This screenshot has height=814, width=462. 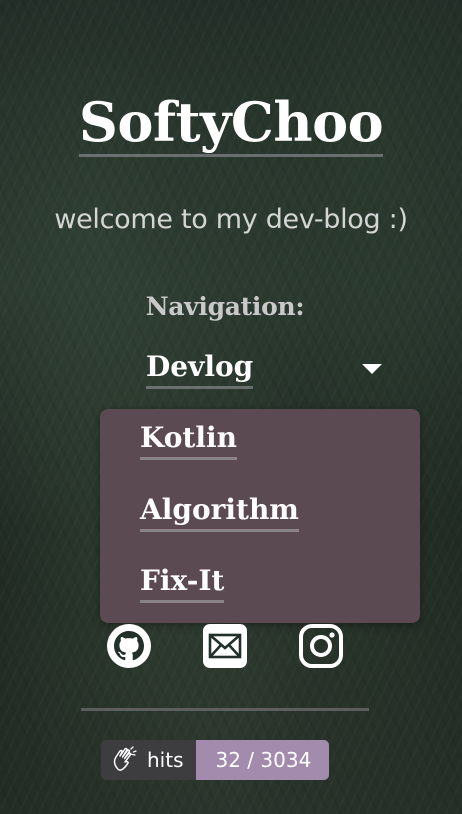 I want to click on hits-value: 32 / 3034, so click(x=263, y=760).